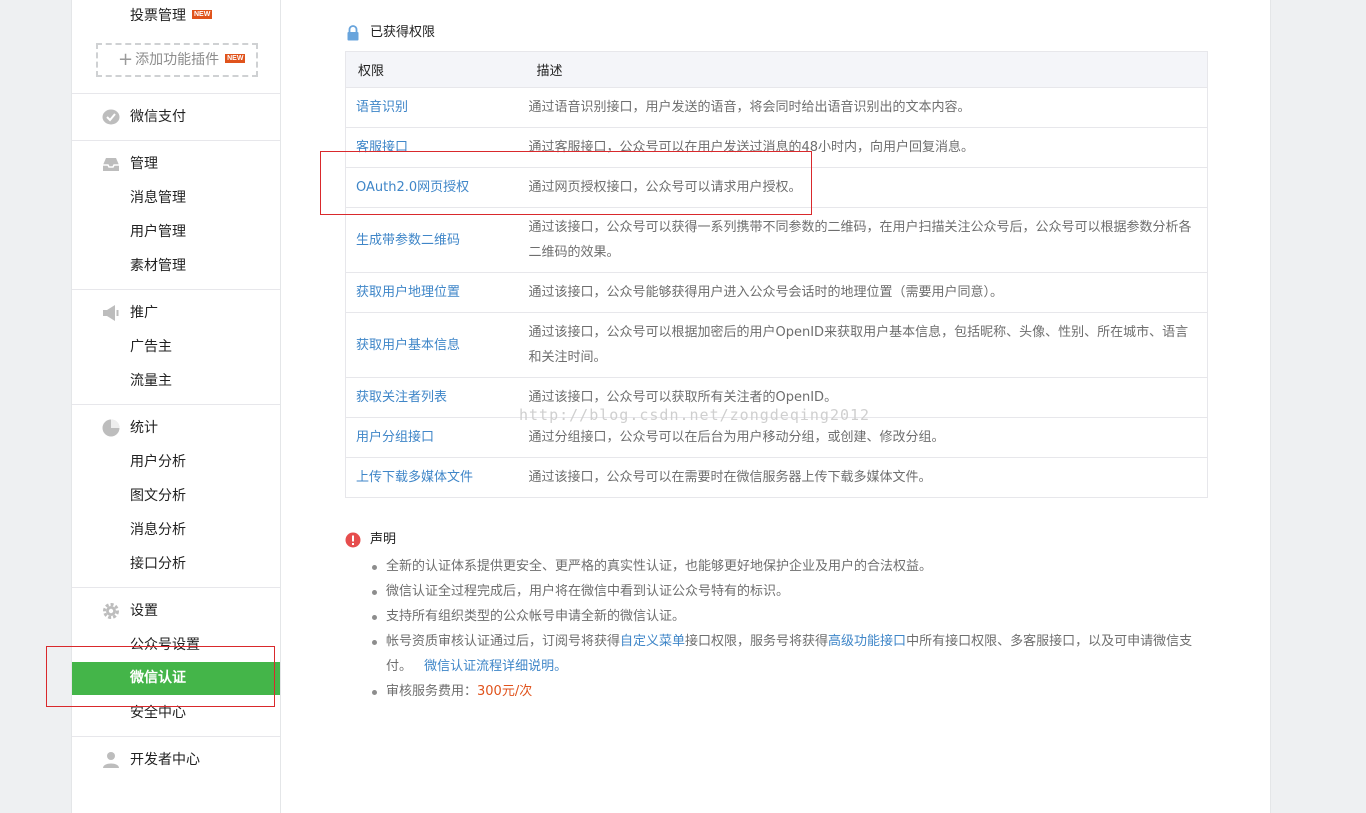  I want to click on sidebar-group-label: 设置, so click(144, 611).